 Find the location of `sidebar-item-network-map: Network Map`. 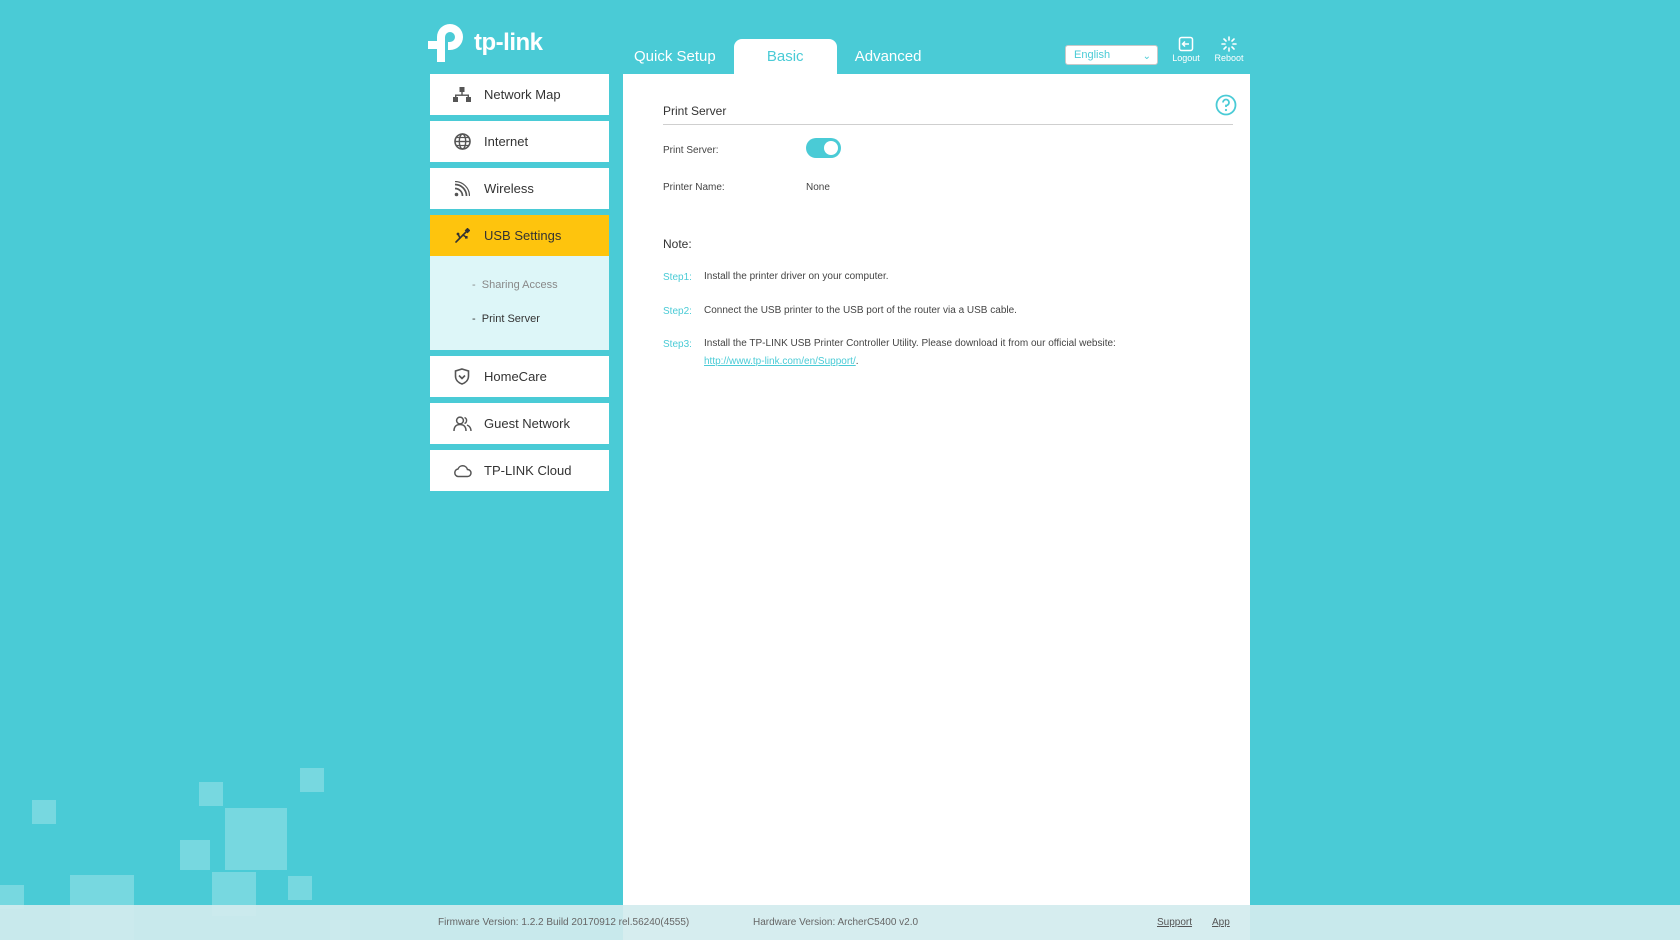

sidebar-item-network-map: Network Map is located at coordinates (519, 94).